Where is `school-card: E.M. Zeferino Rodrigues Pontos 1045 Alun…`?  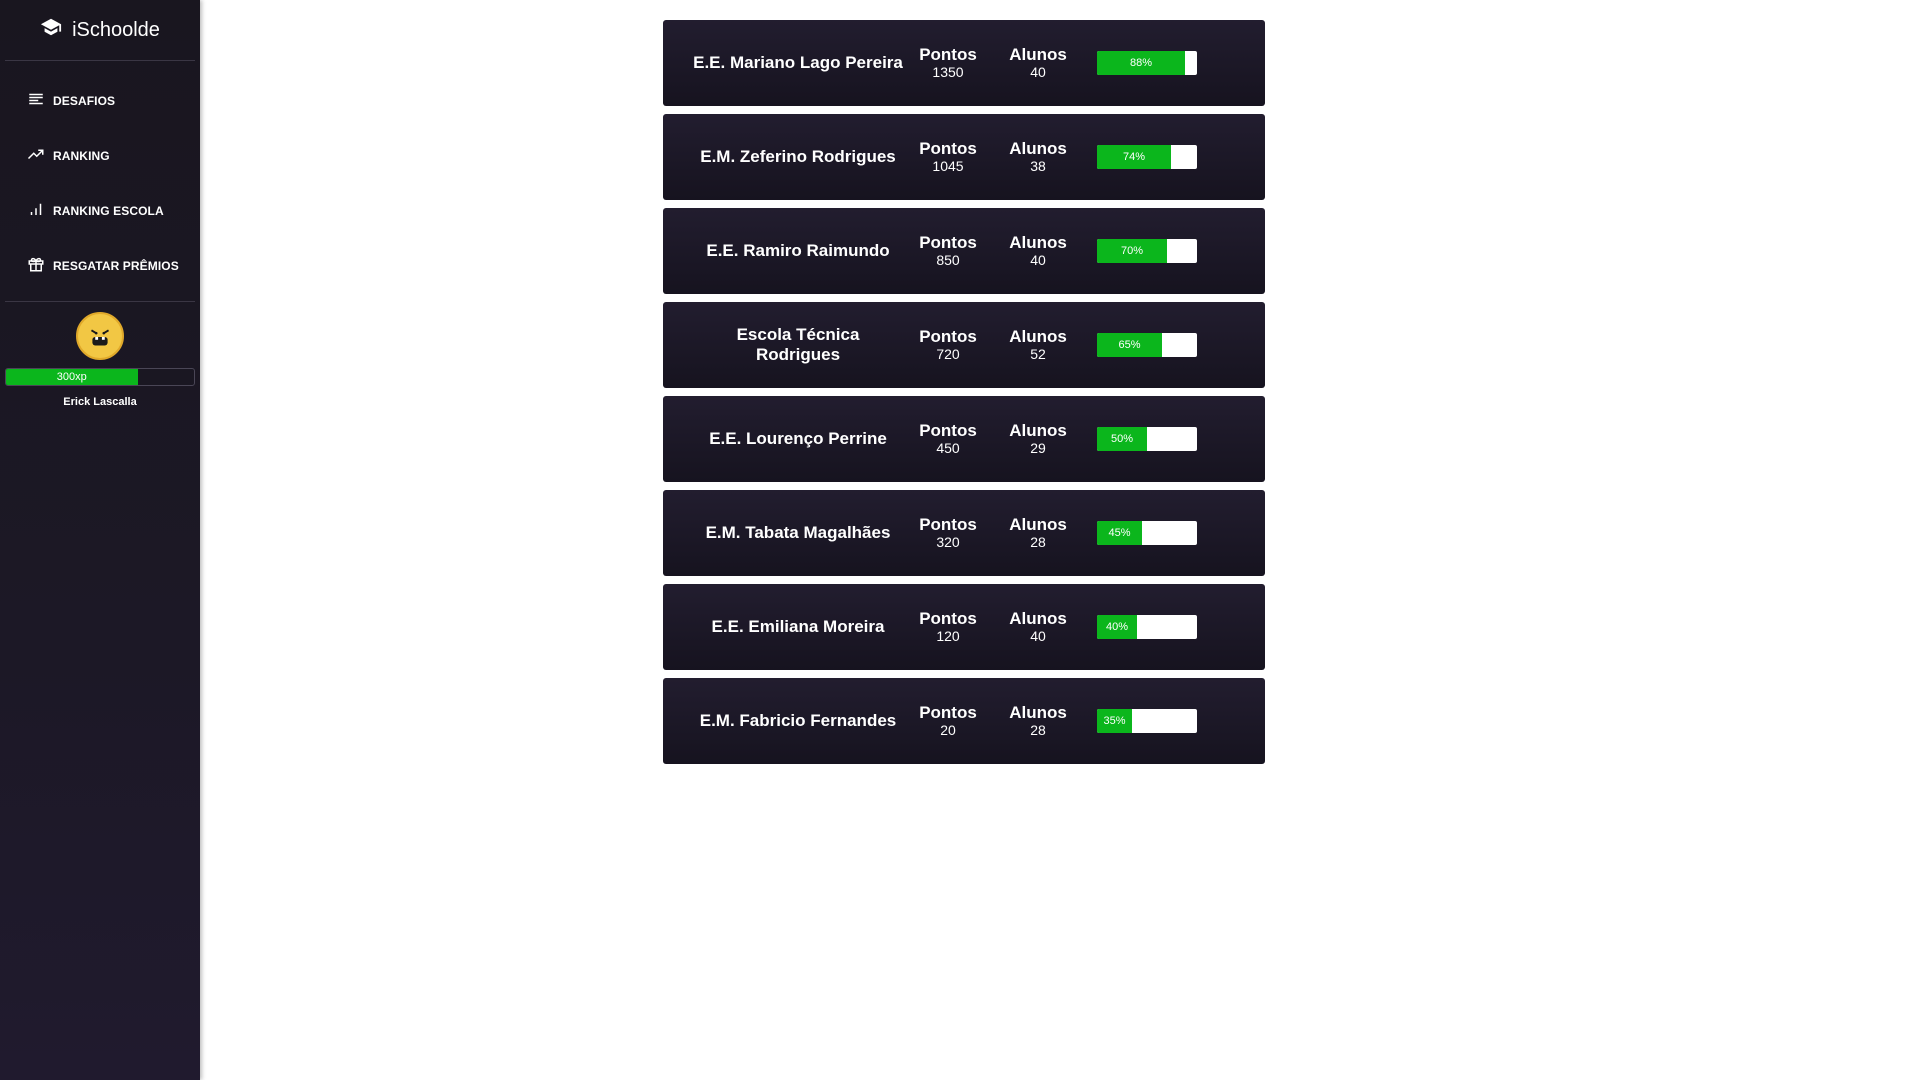 school-card: E.M. Zeferino Rodrigues Pontos 1045 Alun… is located at coordinates (964, 157).